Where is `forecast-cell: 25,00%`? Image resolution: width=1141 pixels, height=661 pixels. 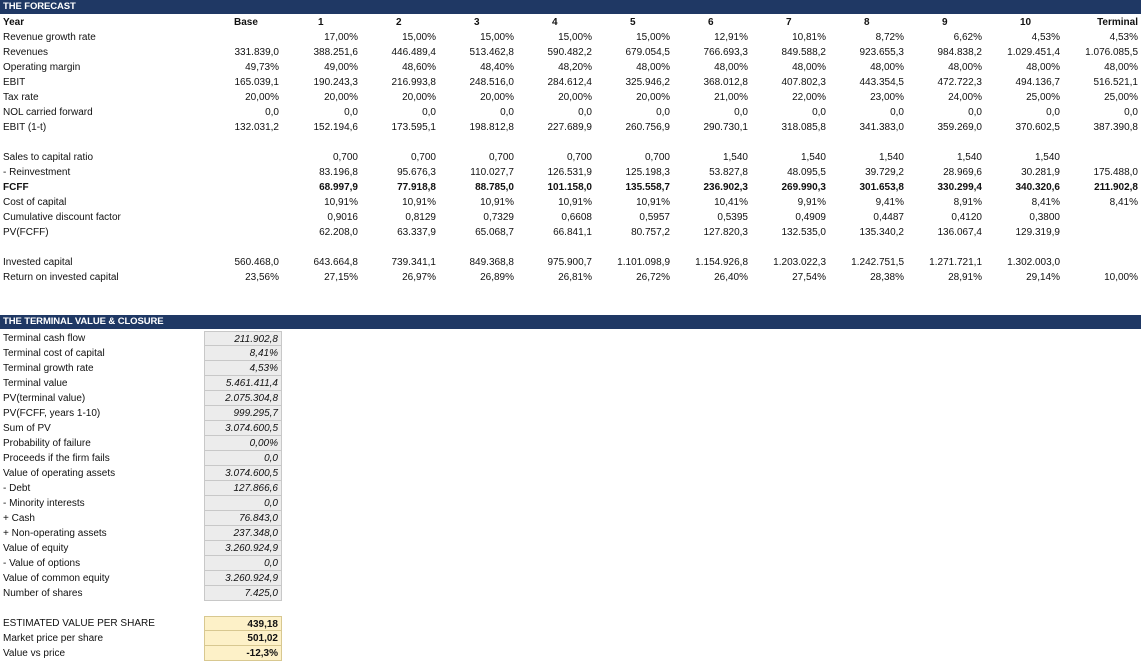 forecast-cell: 25,00% is located at coordinates (1043, 97).